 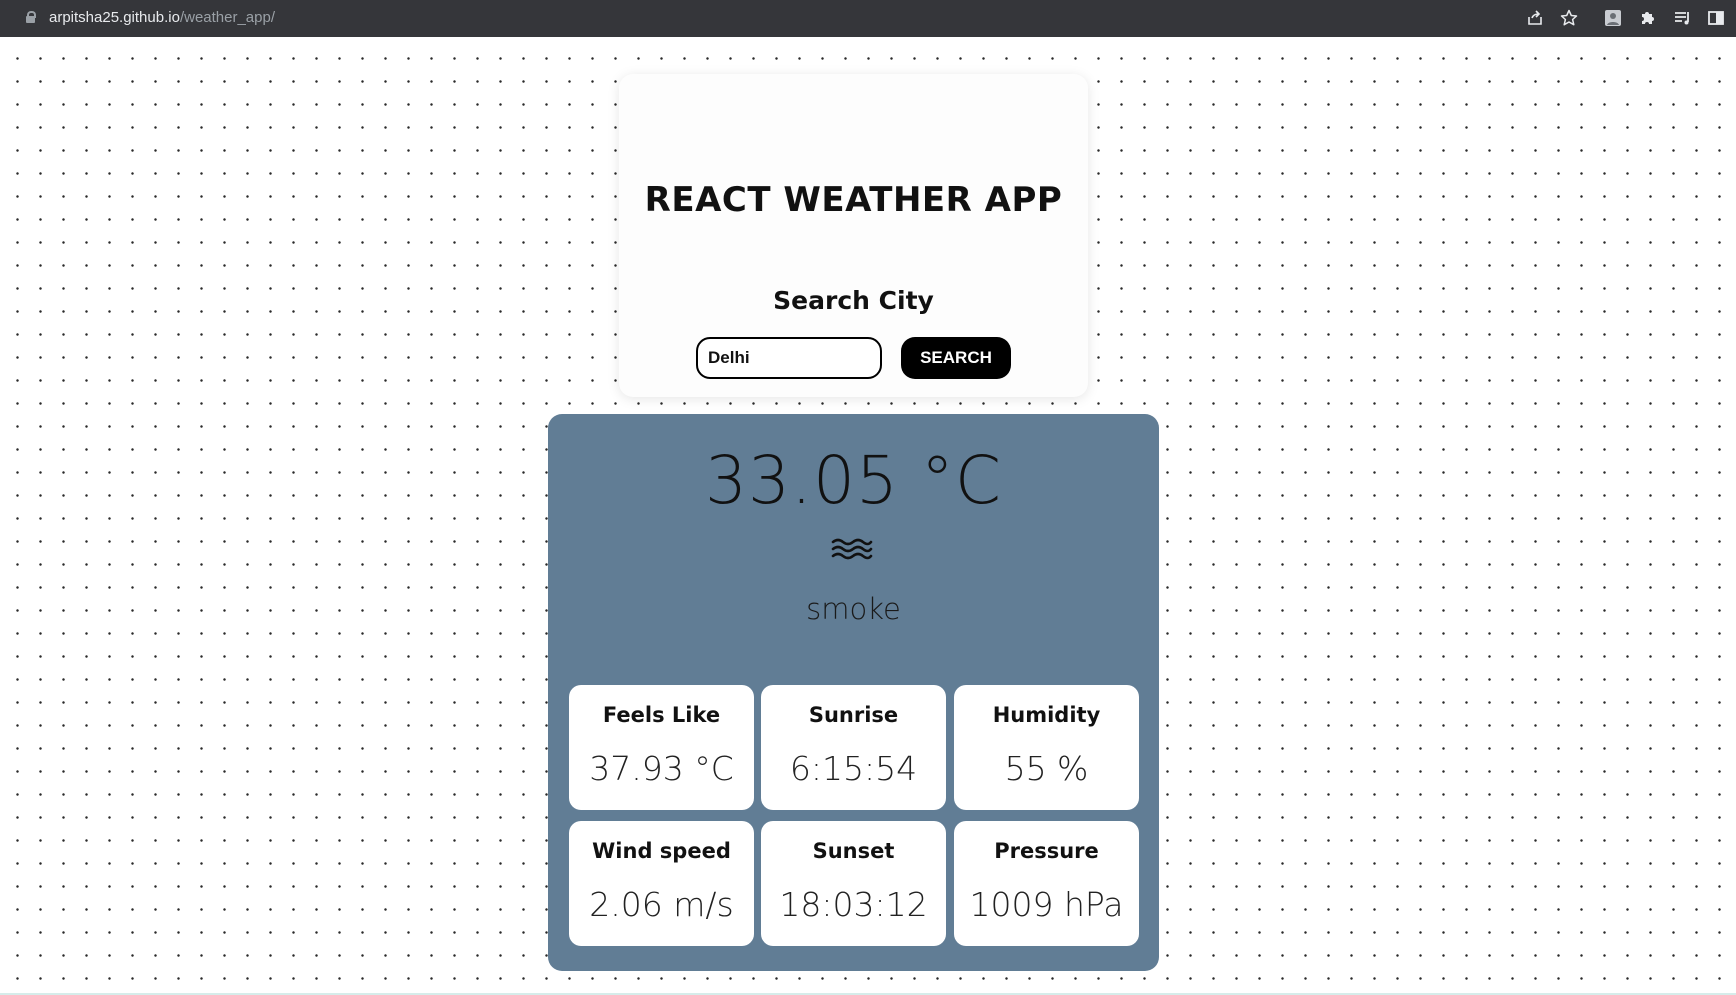 What do you see at coordinates (789, 358) in the screenshot?
I see `city-search-input` at bounding box center [789, 358].